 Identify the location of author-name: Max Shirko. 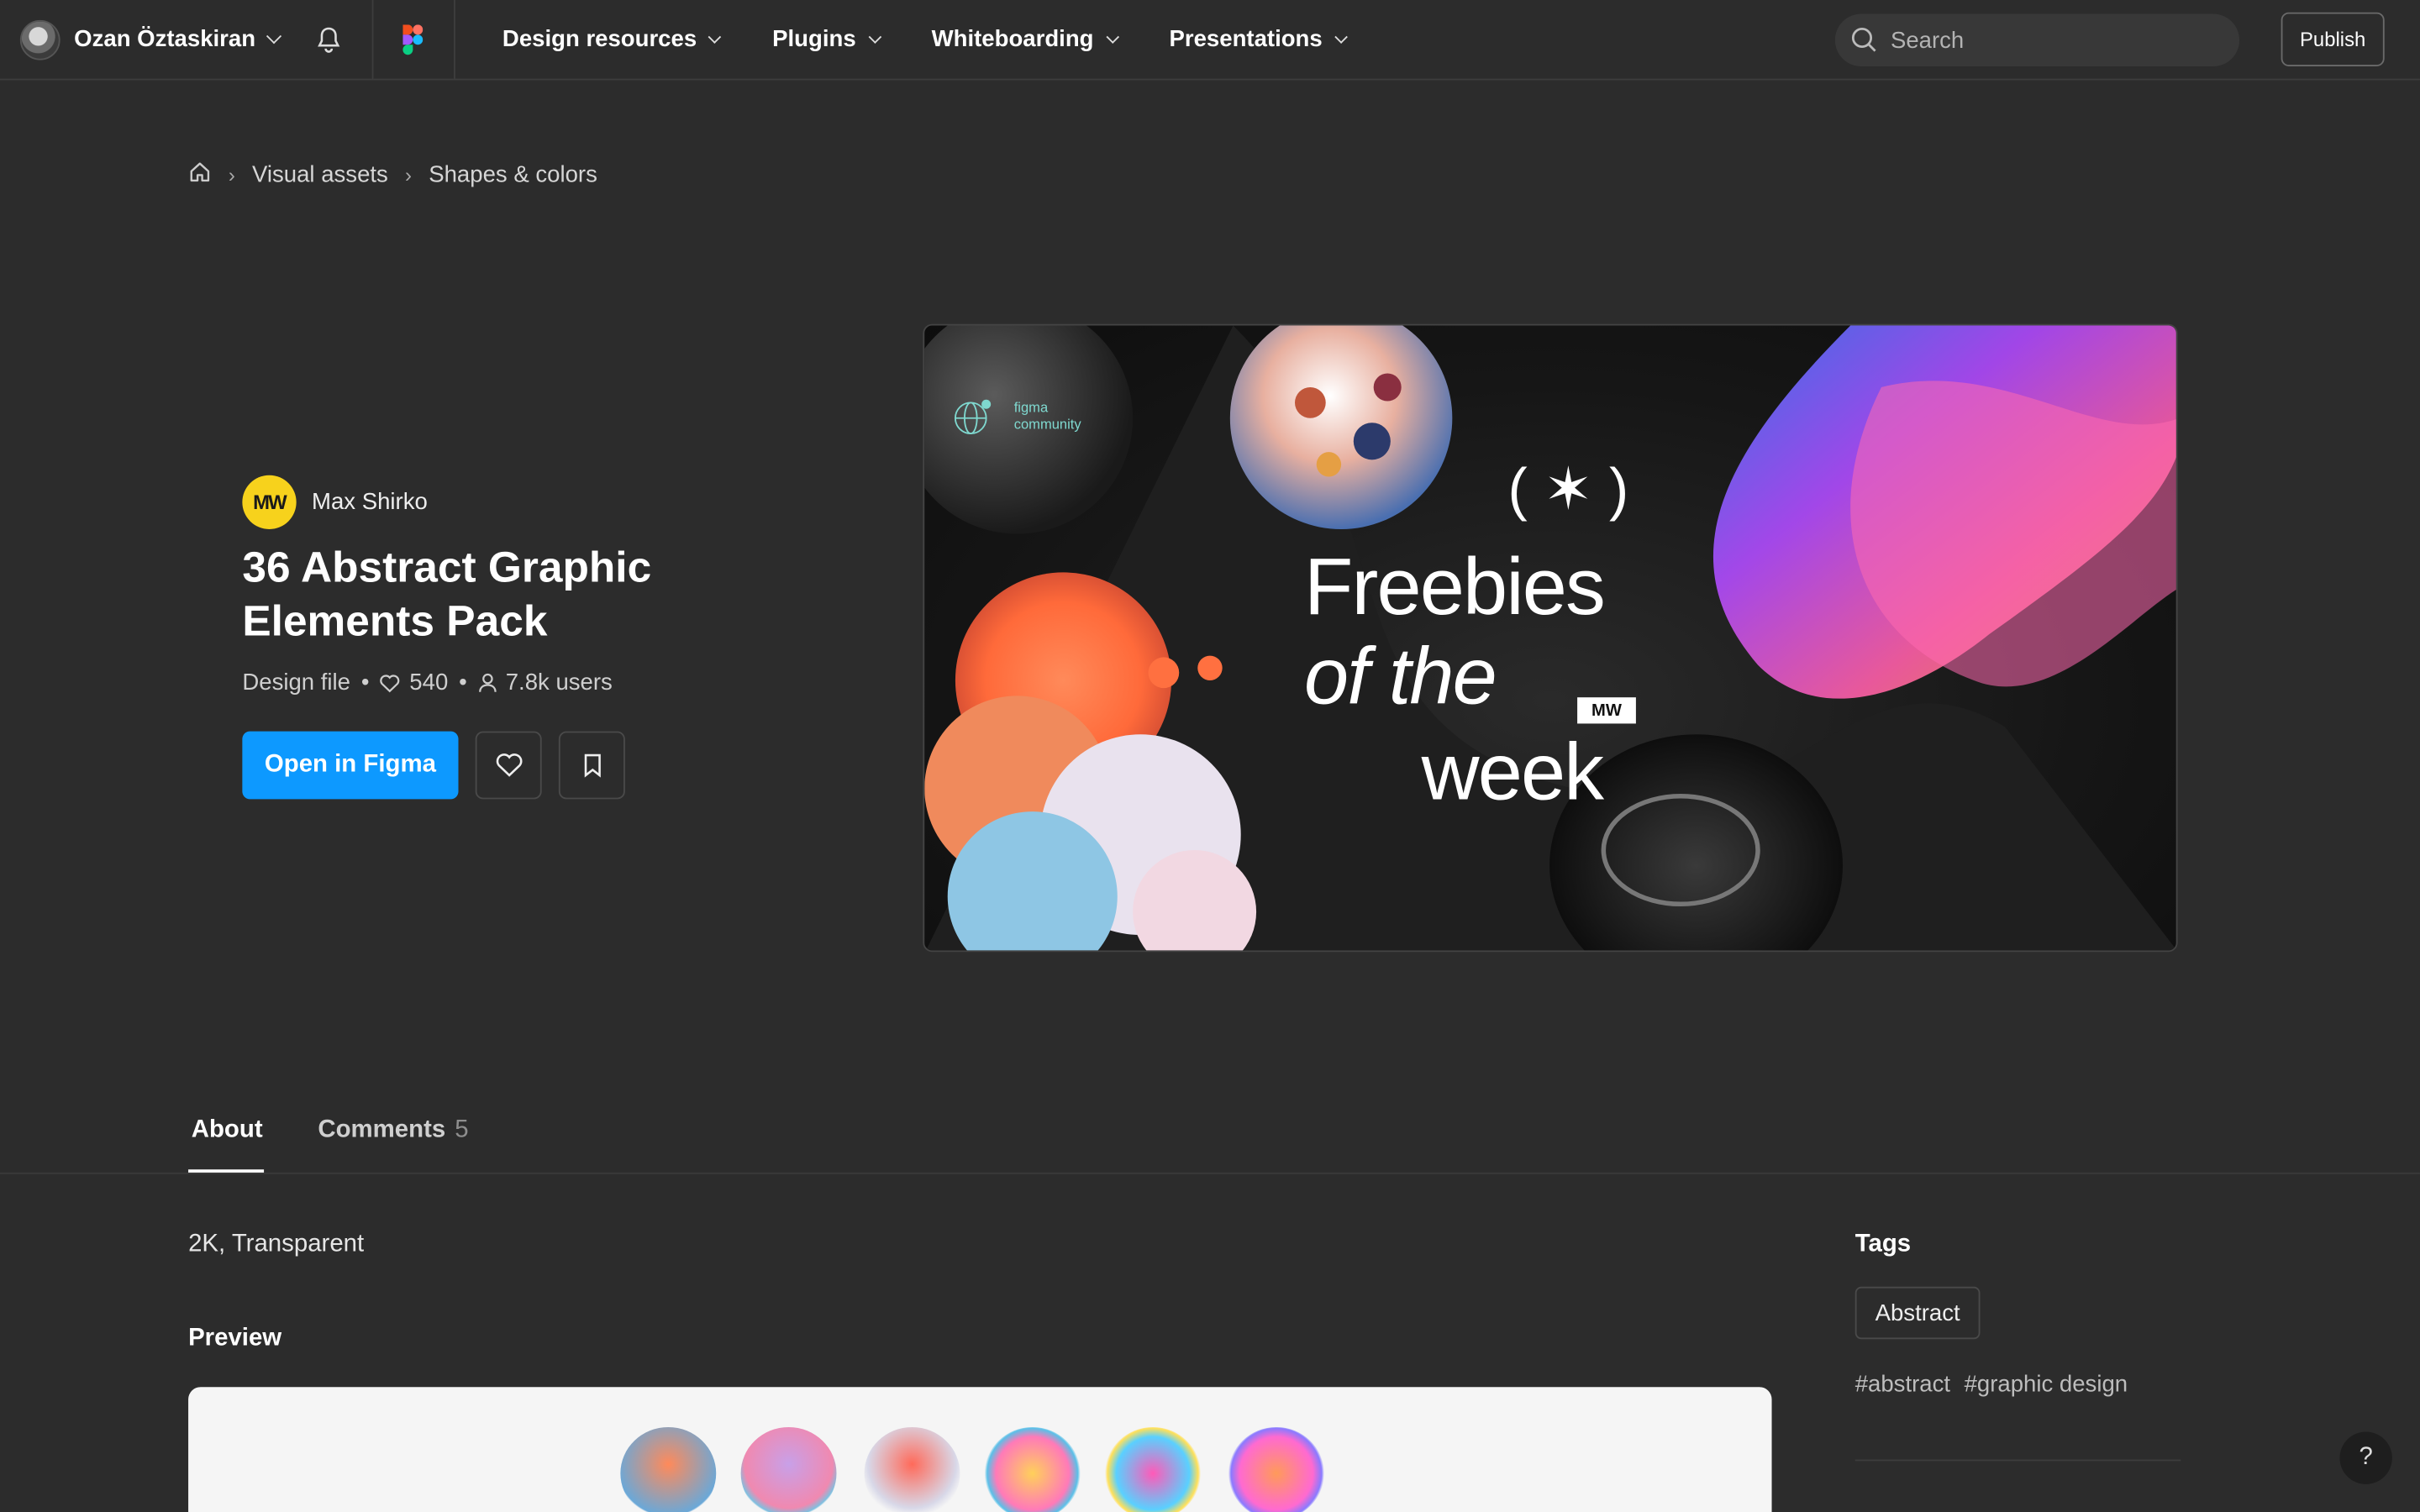
(370, 502).